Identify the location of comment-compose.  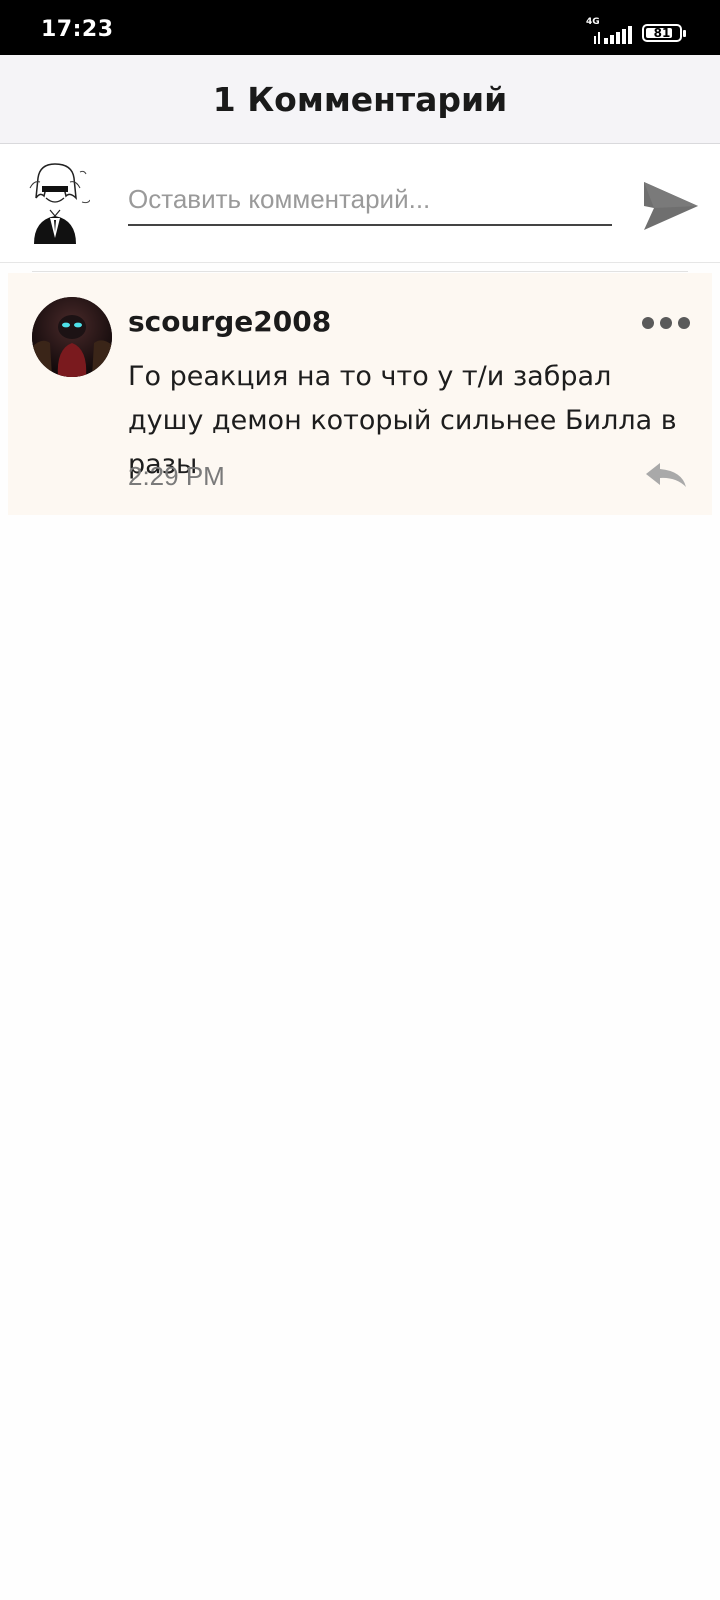
(360, 203).